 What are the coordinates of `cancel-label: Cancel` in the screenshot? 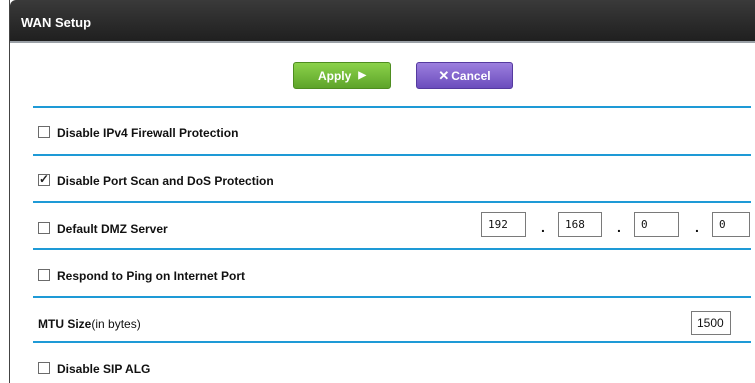 It's located at (471, 75).